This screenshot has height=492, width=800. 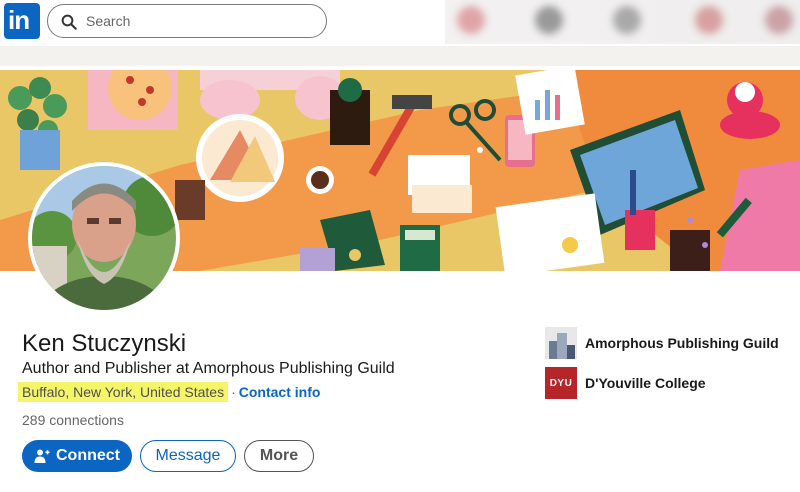 I want to click on more-button: More, so click(x=279, y=456).